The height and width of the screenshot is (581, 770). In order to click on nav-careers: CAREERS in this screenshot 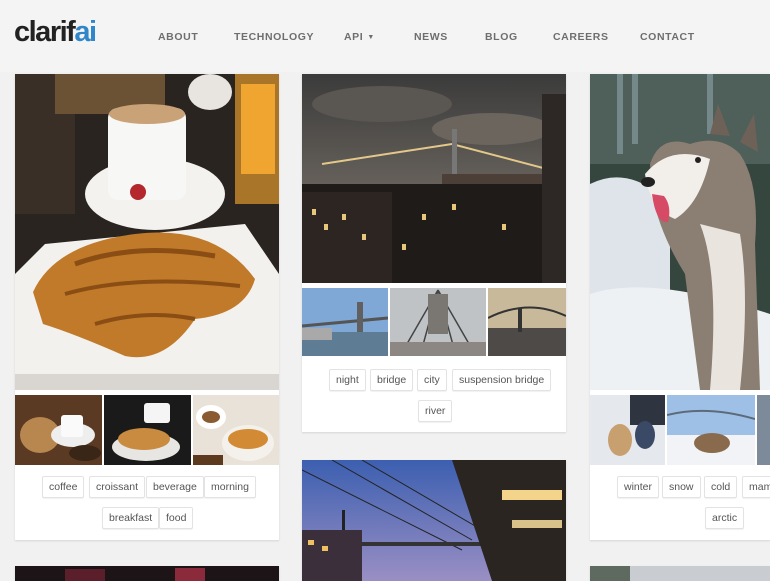, I will do `click(581, 37)`.